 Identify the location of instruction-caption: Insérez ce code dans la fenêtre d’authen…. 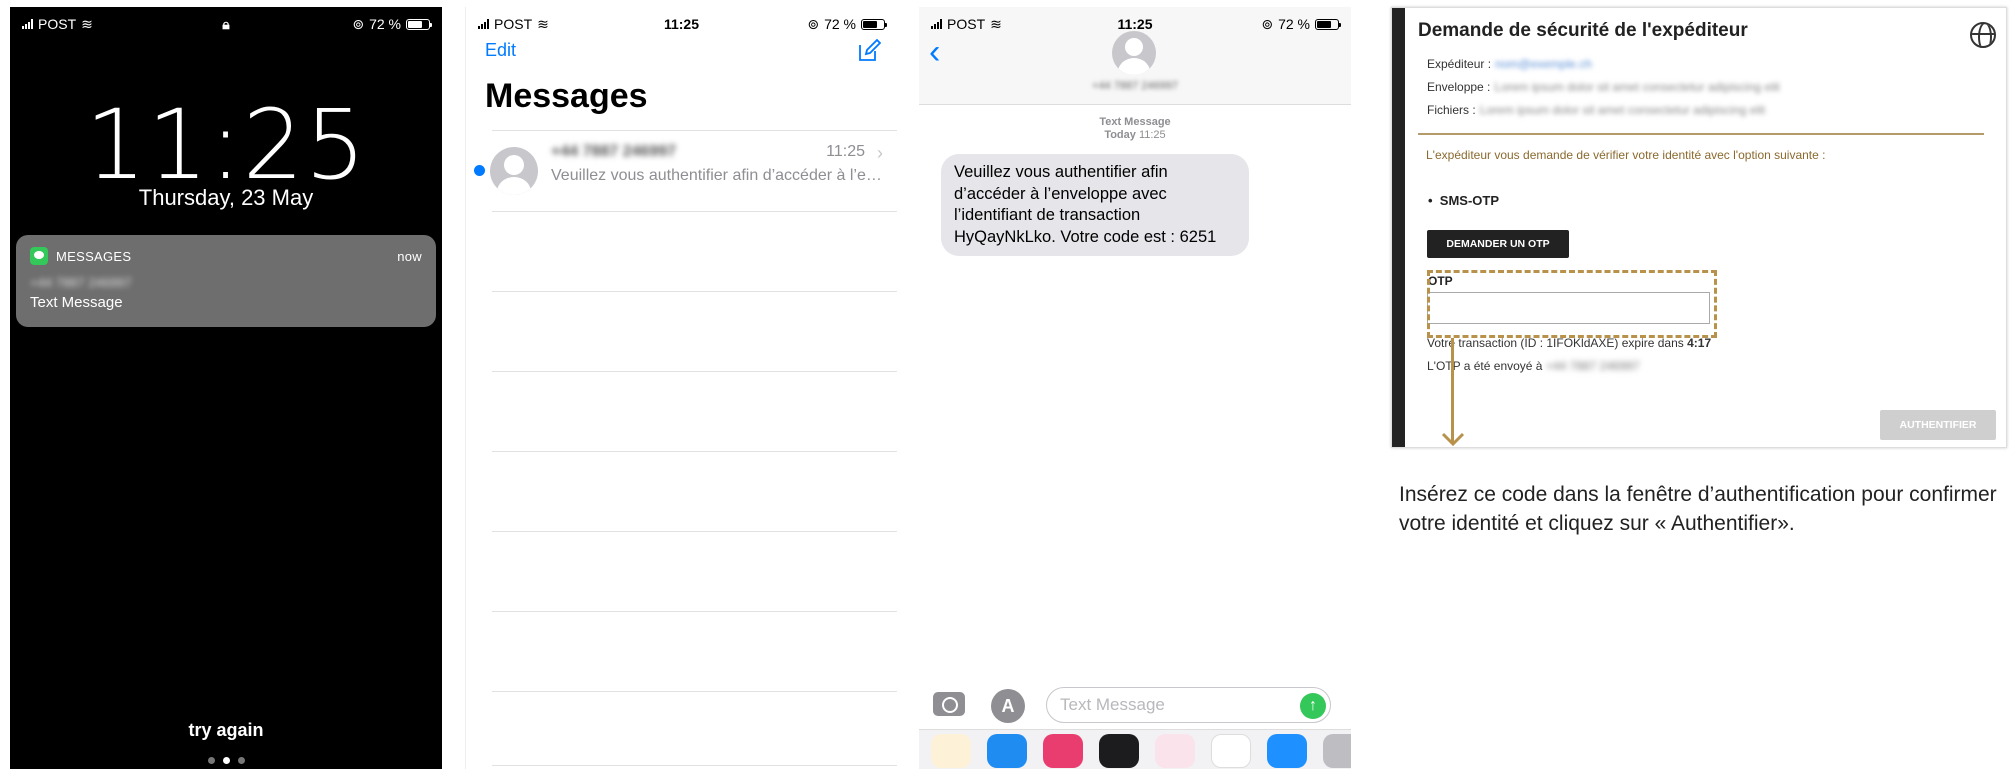
(1698, 509).